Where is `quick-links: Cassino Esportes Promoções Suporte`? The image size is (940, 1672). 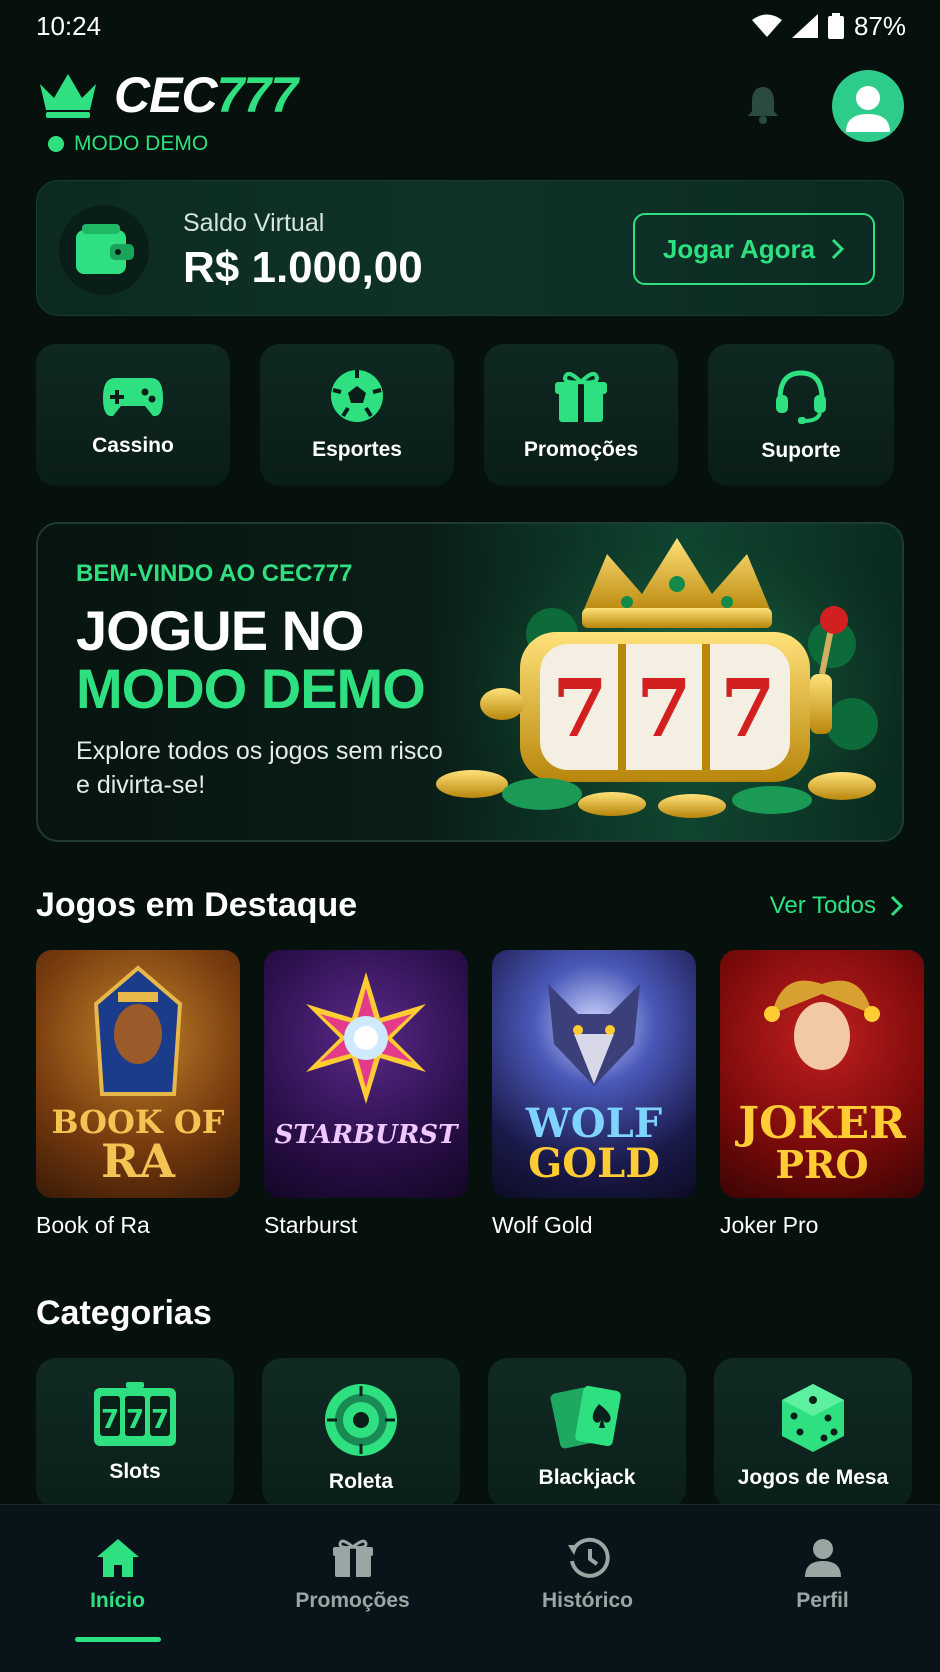 quick-links: Cassino Esportes Promoções Suporte is located at coordinates (470, 415).